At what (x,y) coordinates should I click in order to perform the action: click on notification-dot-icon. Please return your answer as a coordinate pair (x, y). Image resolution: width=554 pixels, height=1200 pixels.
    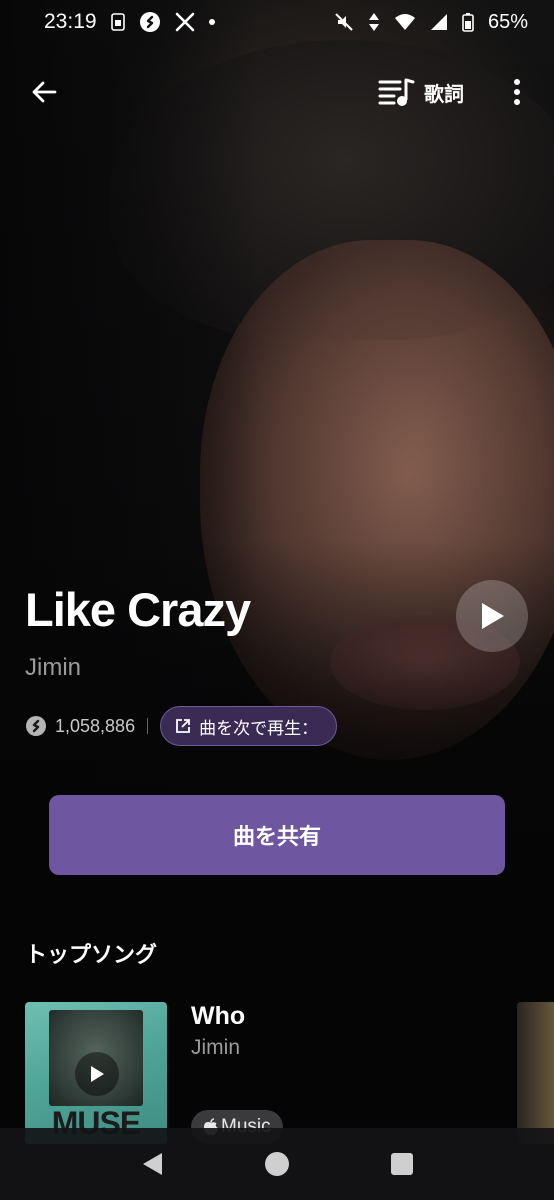
    Looking at the image, I should click on (211, 22).